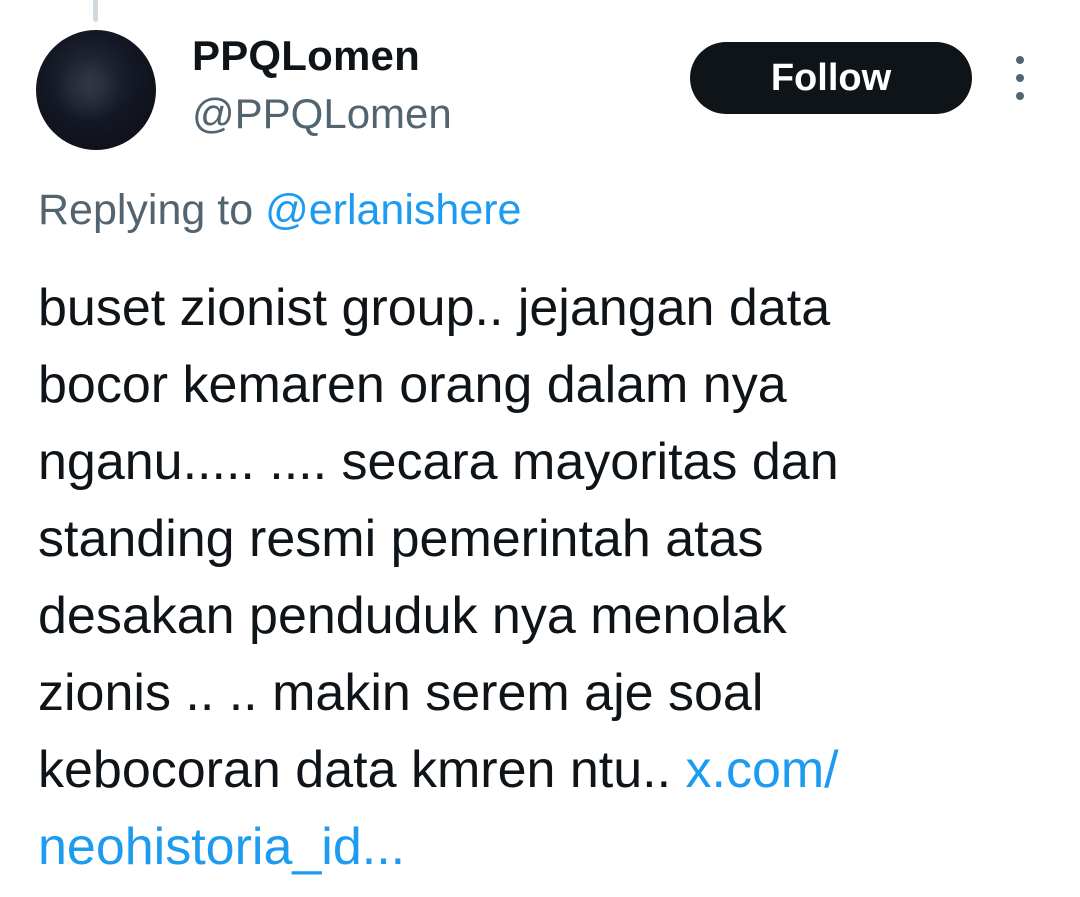  Describe the element at coordinates (393, 210) in the screenshot. I see `replying-to-handle-link: @erlanishere` at that location.